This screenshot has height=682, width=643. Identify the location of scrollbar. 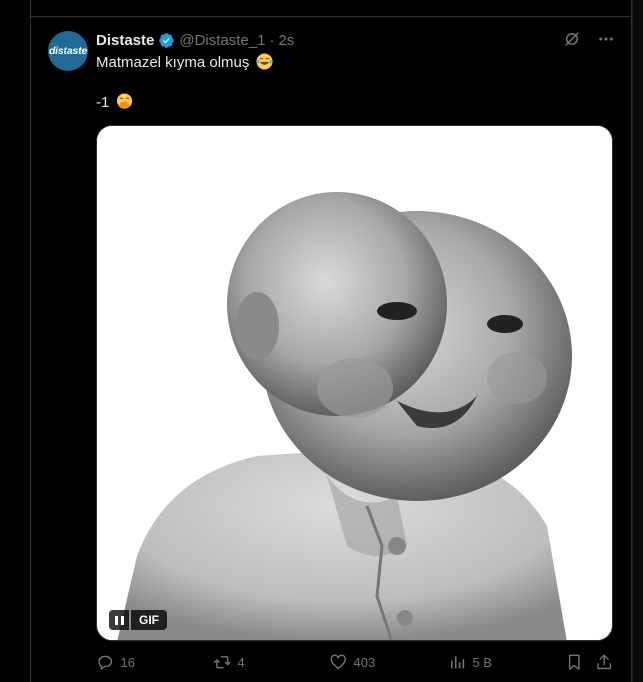
(637, 341).